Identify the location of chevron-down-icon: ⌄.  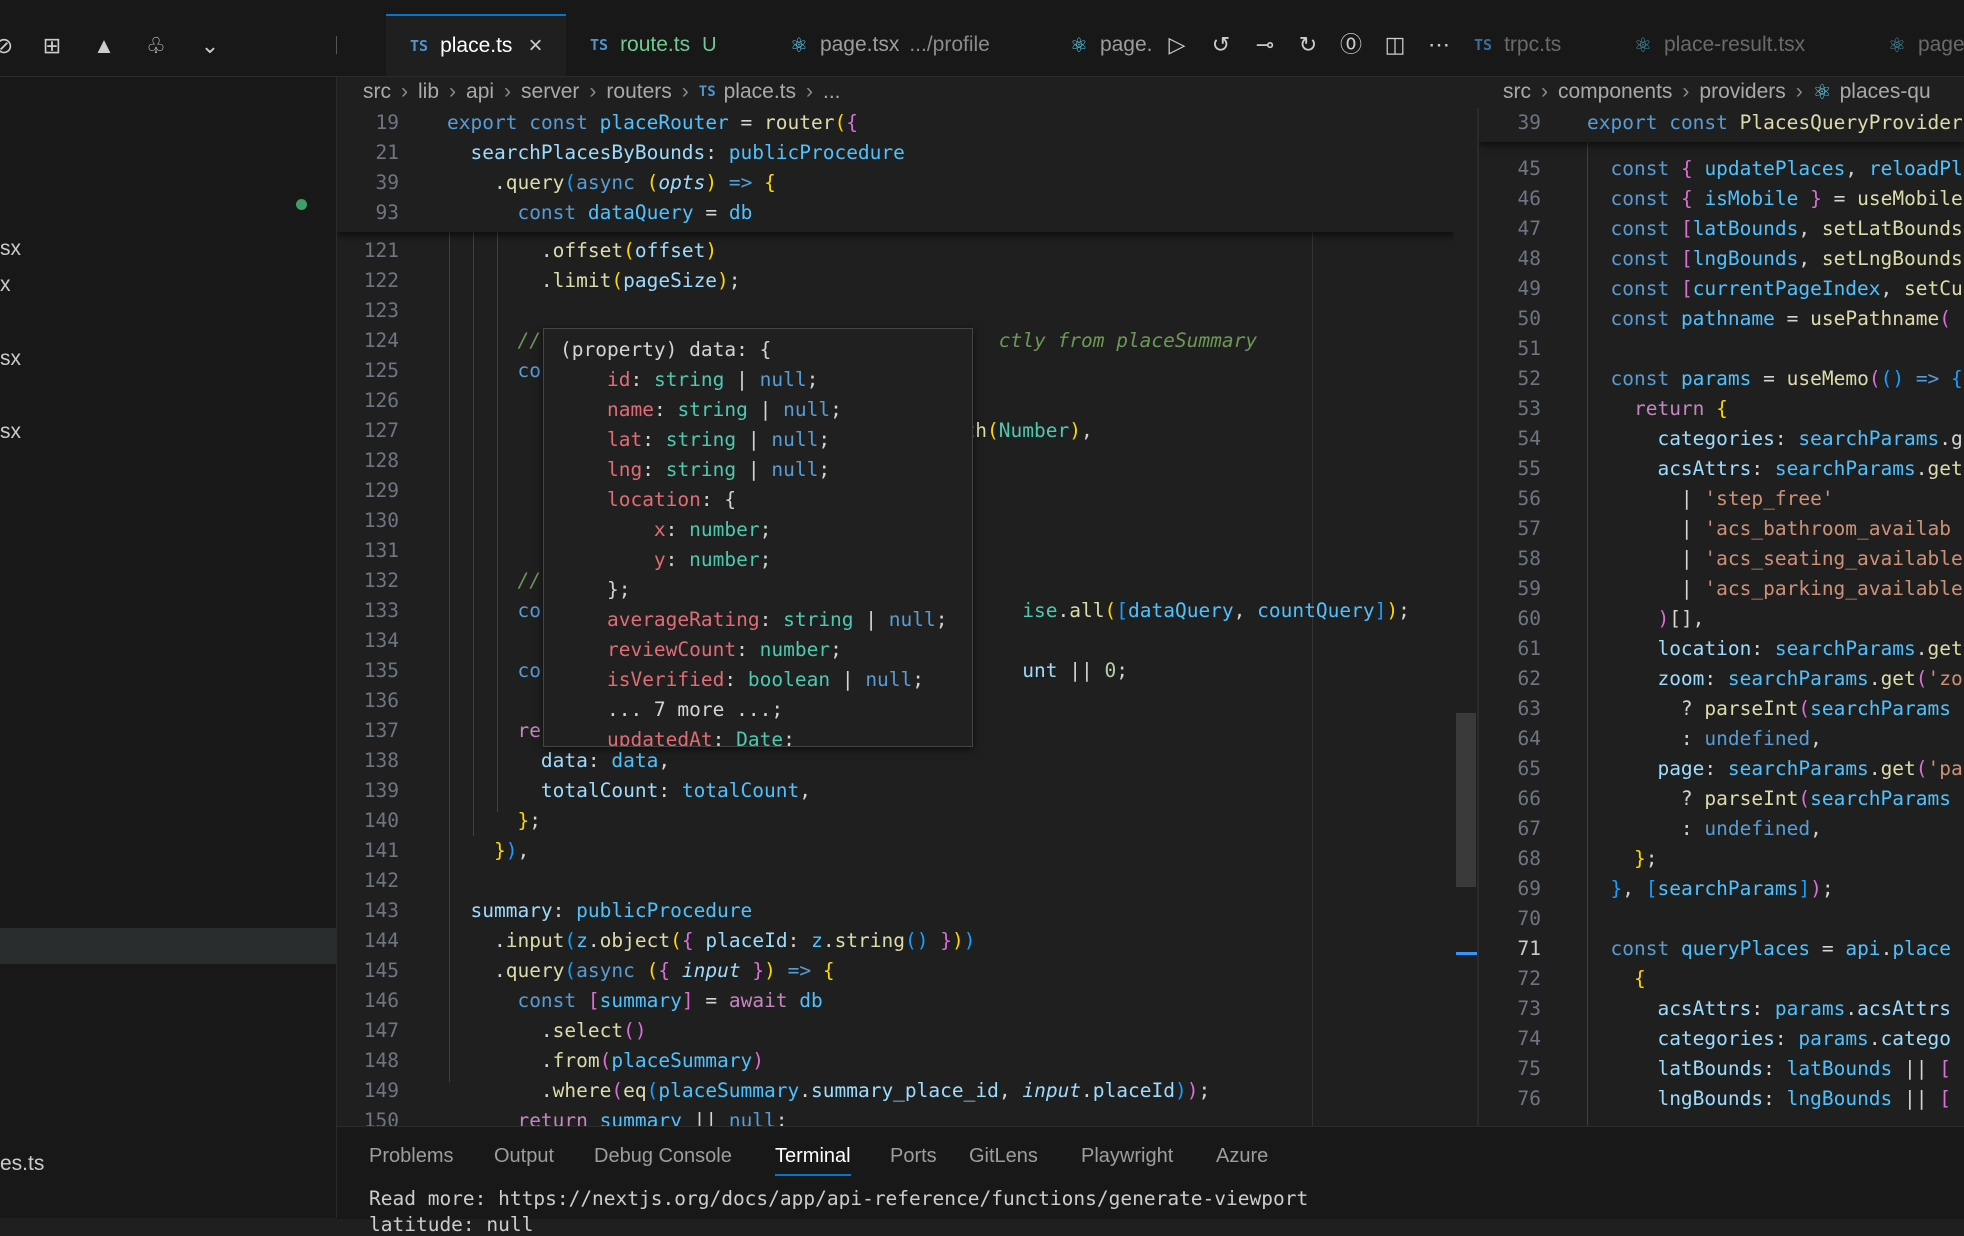
(210, 46).